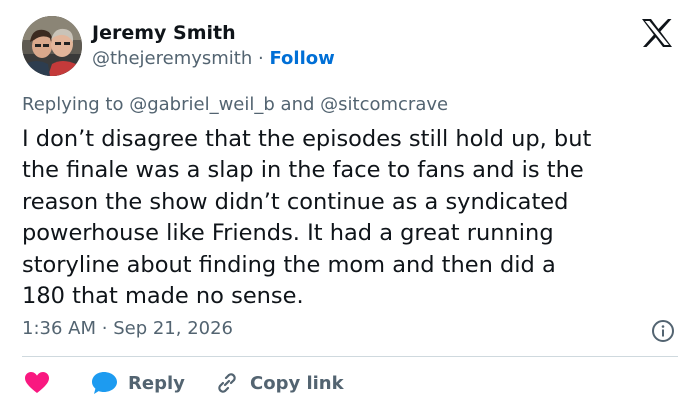  What do you see at coordinates (156, 383) in the screenshot?
I see `reply-label: Reply` at bounding box center [156, 383].